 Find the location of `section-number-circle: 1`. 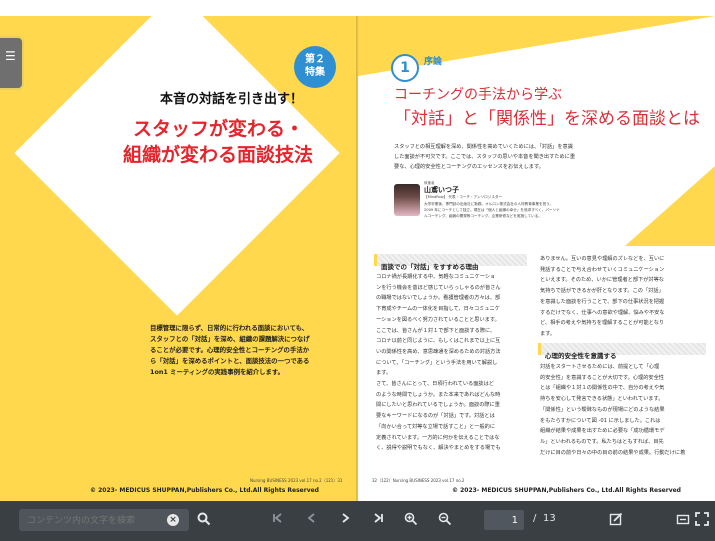

section-number-circle: 1 is located at coordinates (405, 68).